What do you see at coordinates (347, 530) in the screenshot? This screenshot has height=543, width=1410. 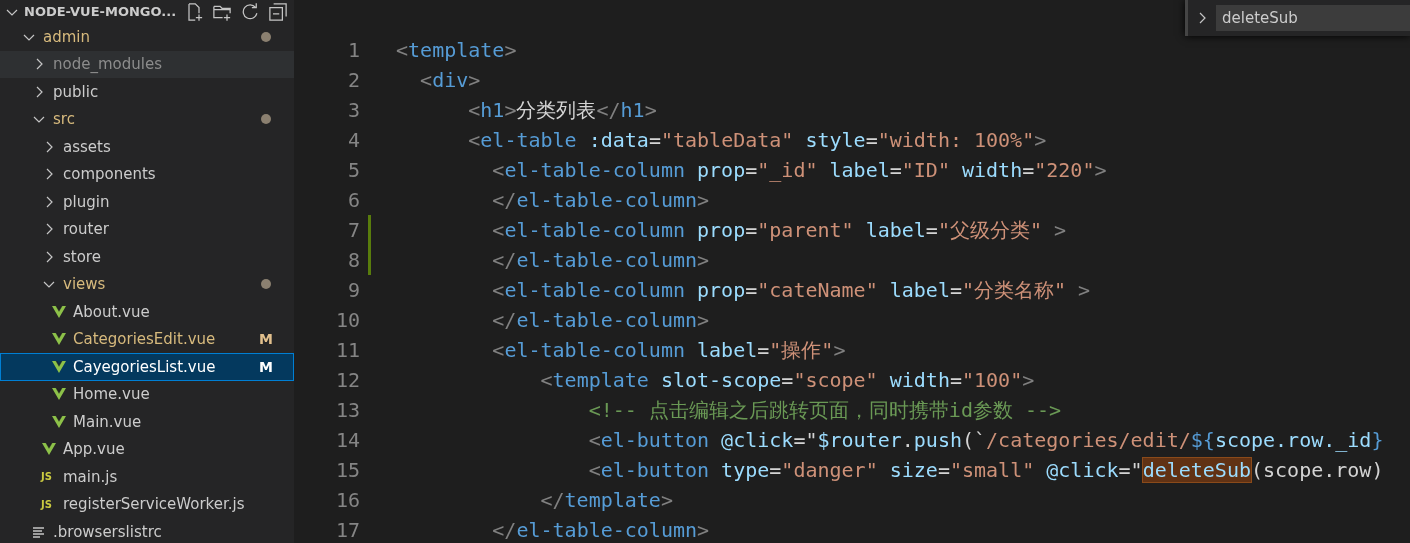 I see `line-number: 17` at bounding box center [347, 530].